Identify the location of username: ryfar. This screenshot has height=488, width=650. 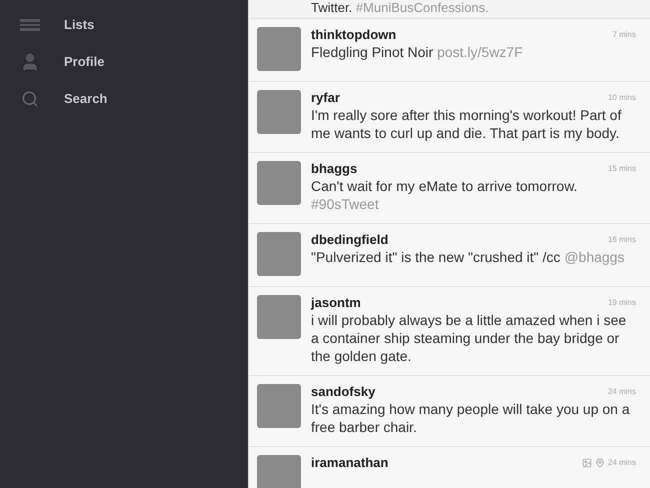
(325, 98).